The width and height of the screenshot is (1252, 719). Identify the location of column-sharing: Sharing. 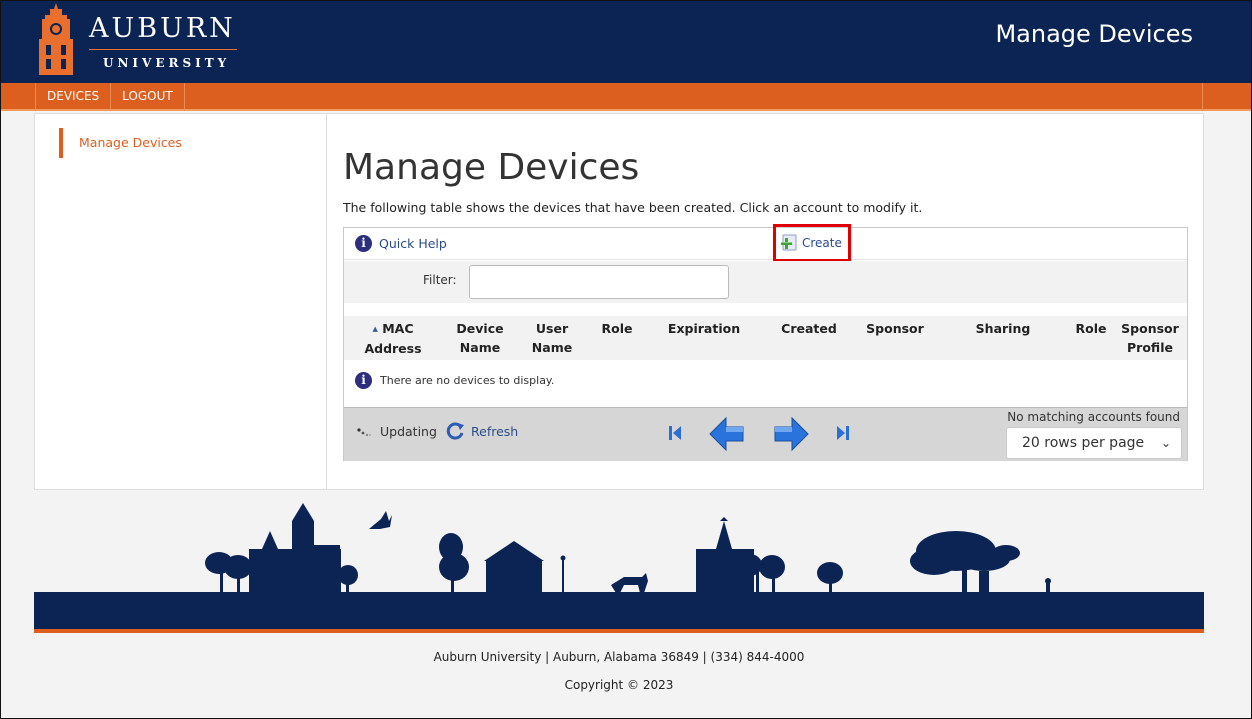
(1003, 328).